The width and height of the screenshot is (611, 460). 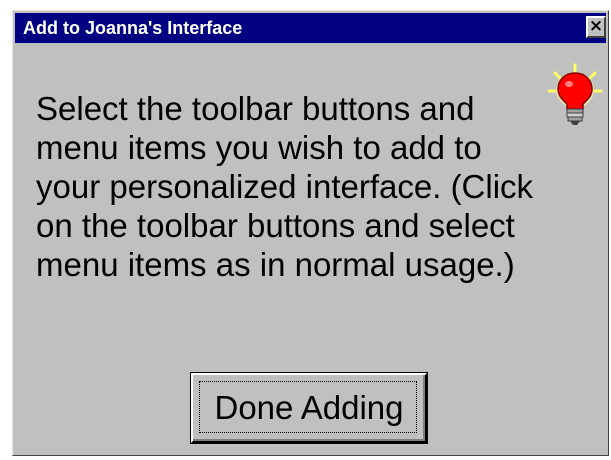 I want to click on instruction-line: menu items you wish to add to, so click(x=259, y=147).